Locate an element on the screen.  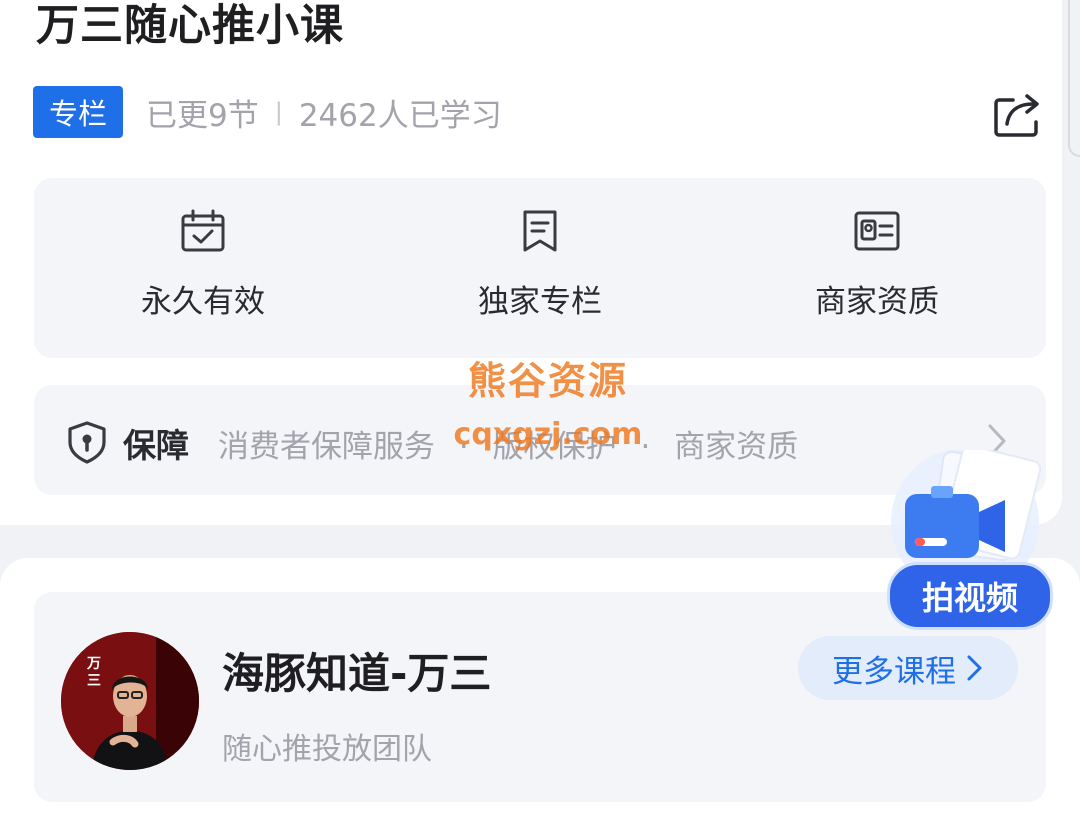
updated-count: 已更9节 is located at coordinates (202, 115).